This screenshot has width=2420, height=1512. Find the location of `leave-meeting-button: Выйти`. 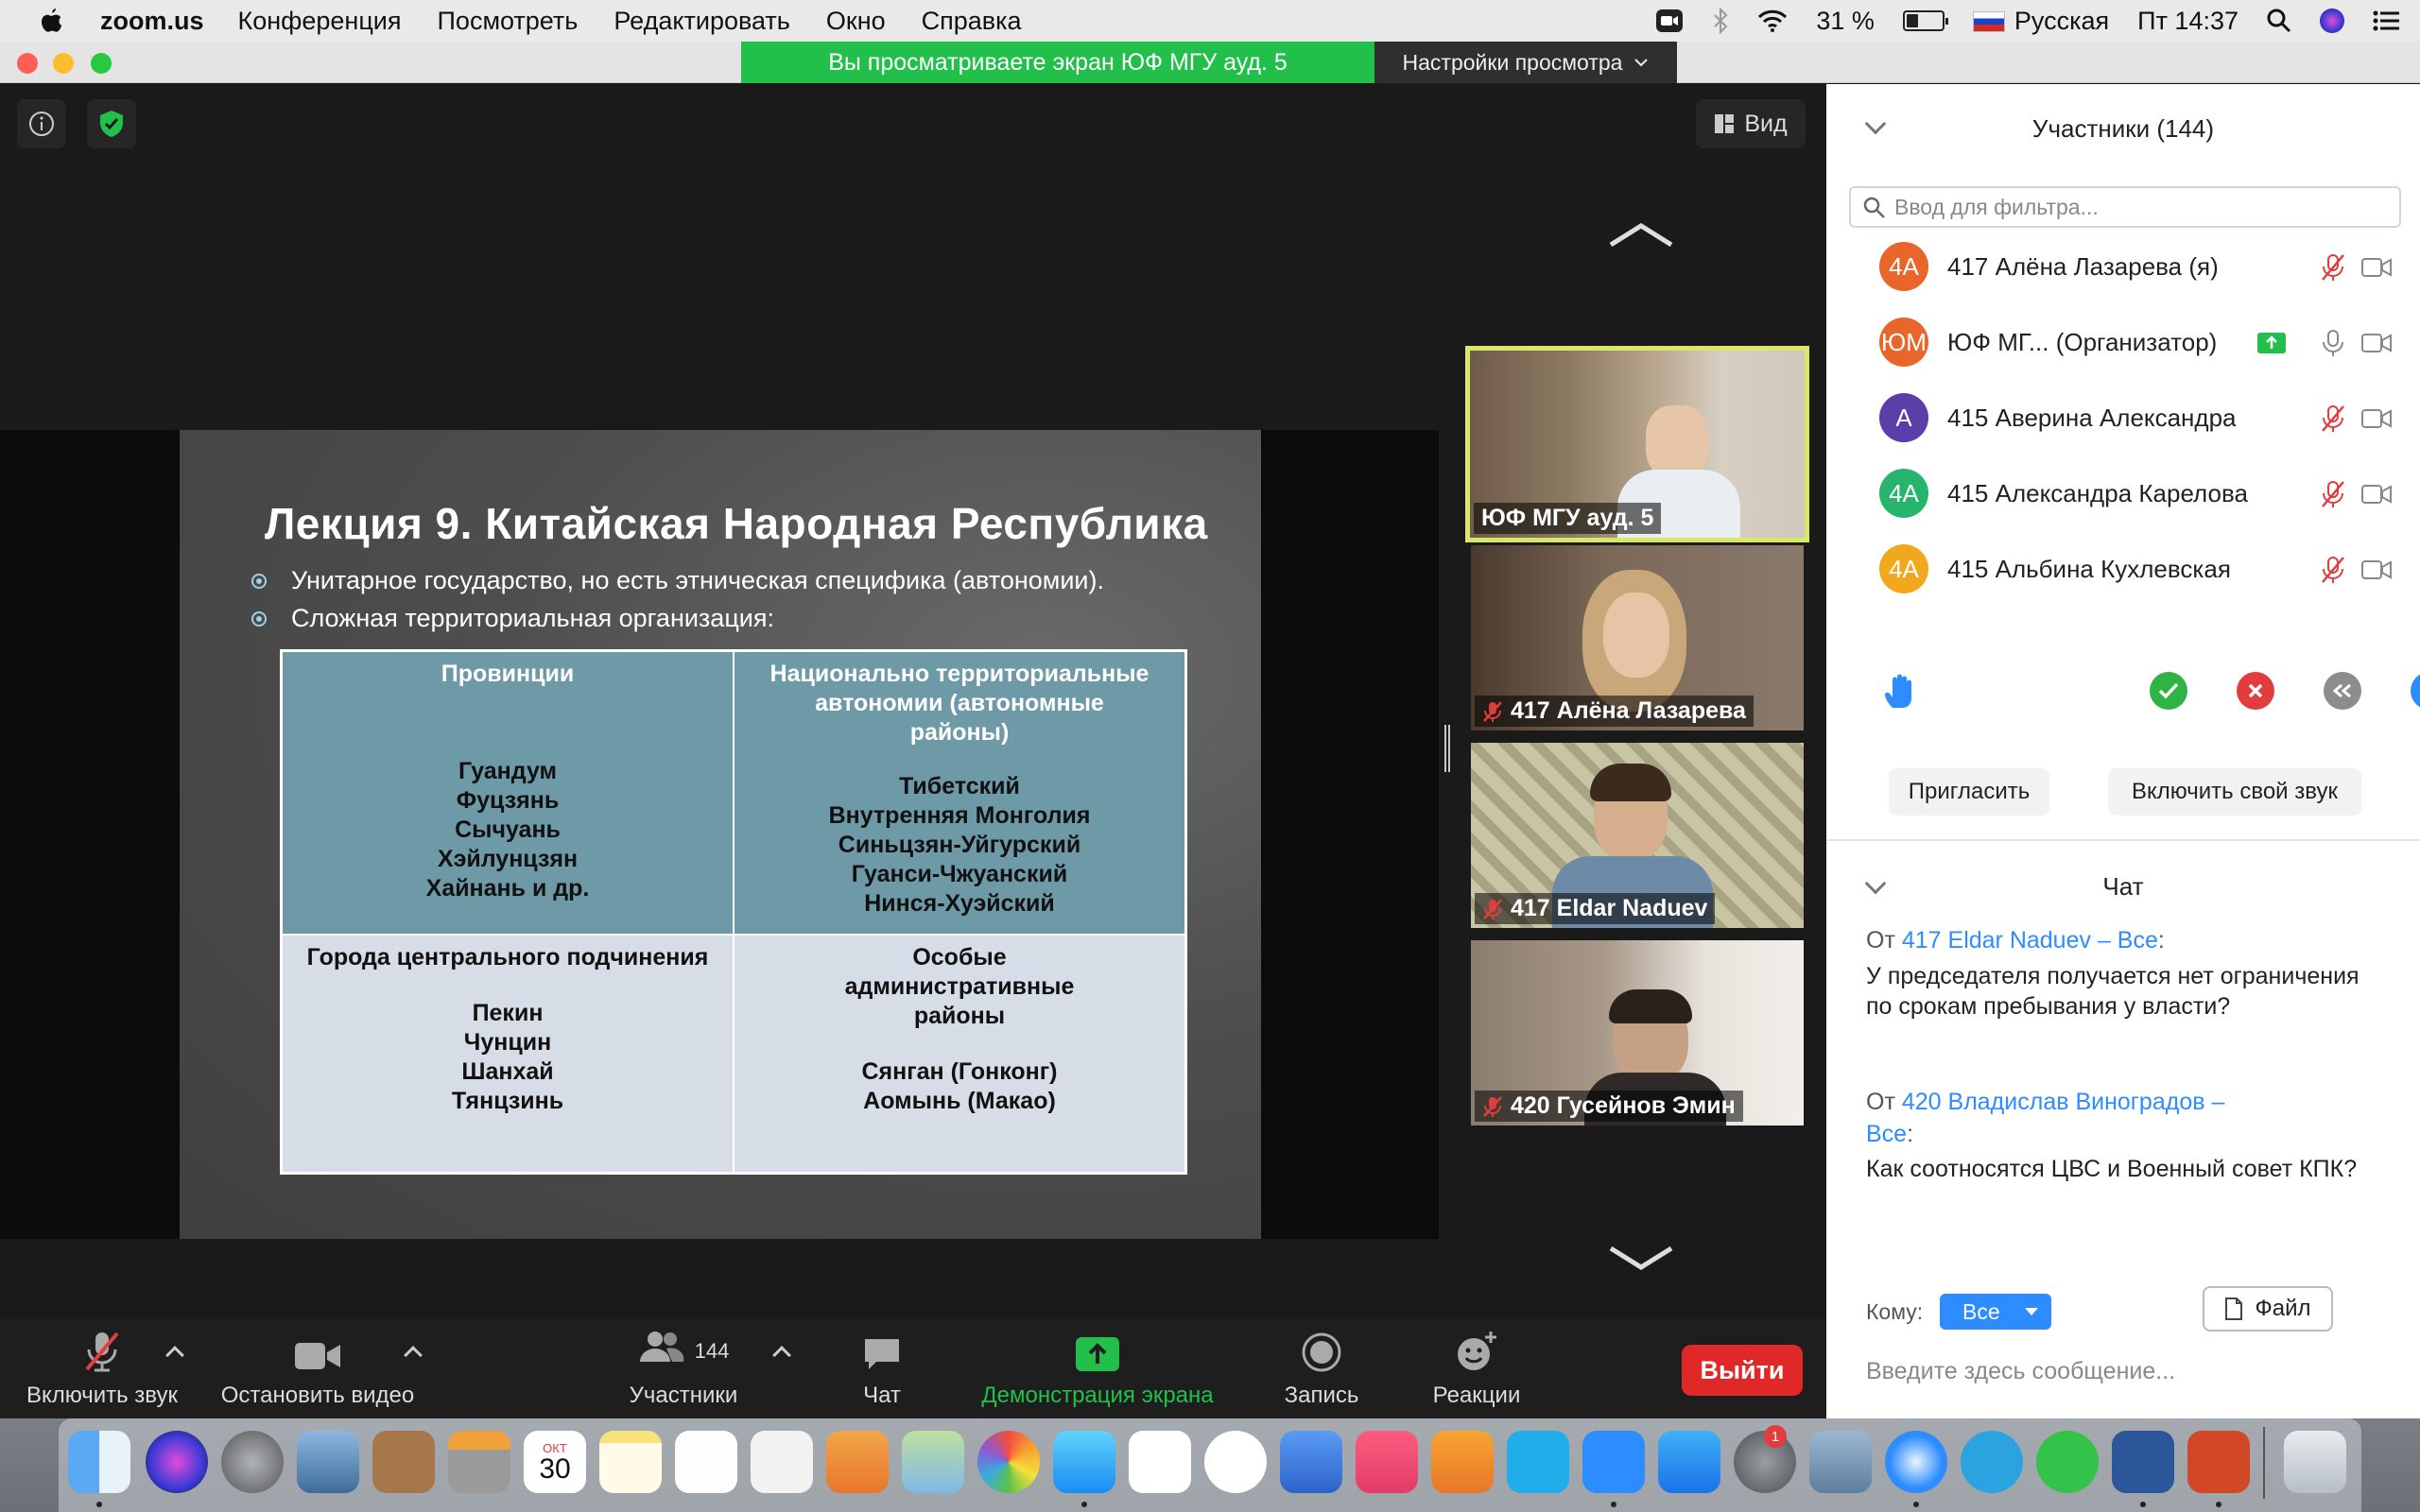

leave-meeting-button: Выйти is located at coordinates (1743, 1370).